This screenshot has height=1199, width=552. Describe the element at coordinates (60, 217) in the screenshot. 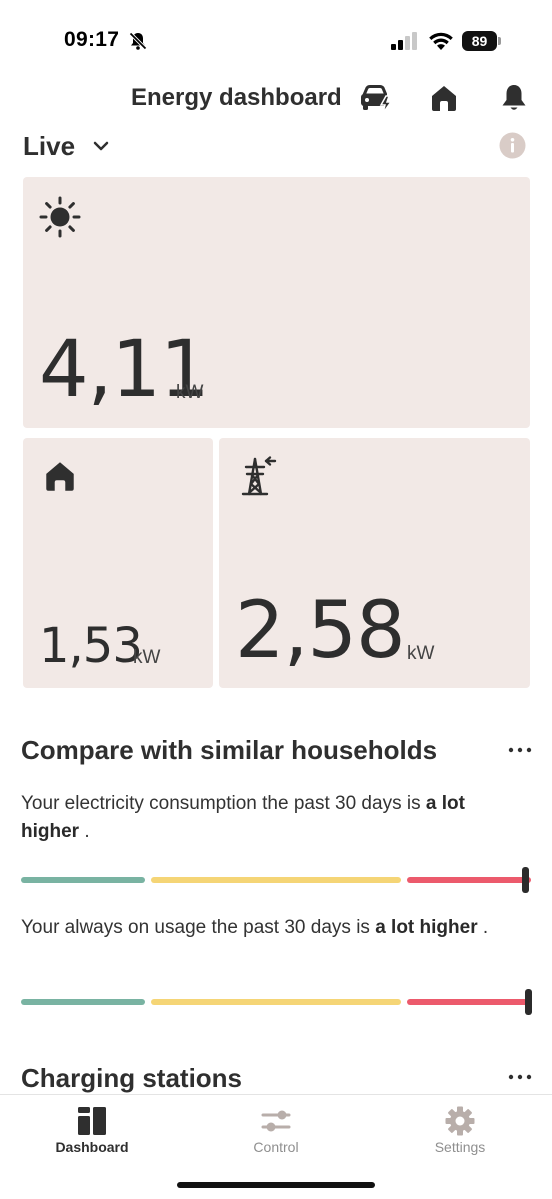

I see `sun-icon` at that location.